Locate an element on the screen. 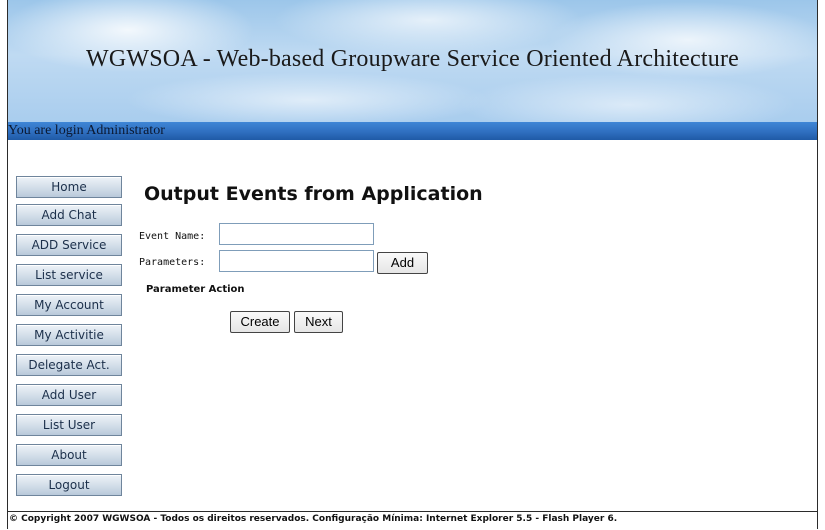 This screenshot has width=825, height=530. parameters-label: Parameters: is located at coordinates (172, 262).